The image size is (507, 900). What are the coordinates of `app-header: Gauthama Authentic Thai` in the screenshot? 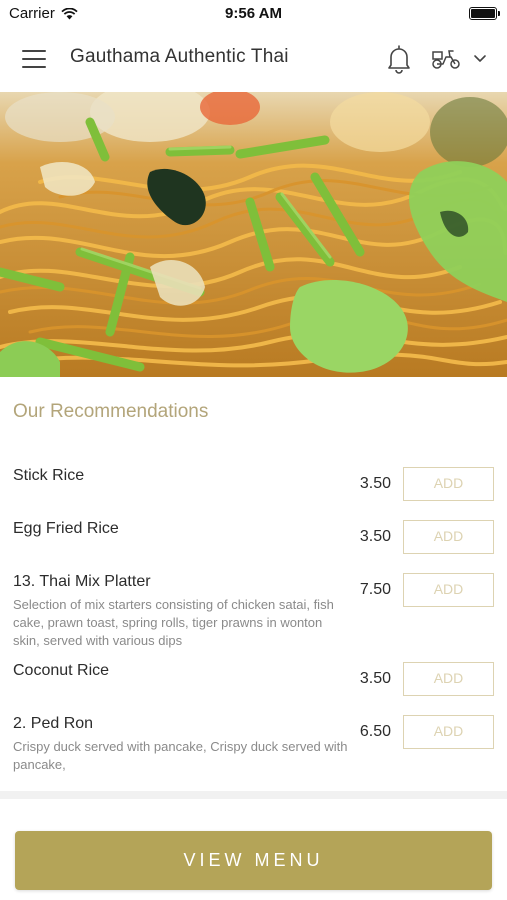 It's located at (253, 59).